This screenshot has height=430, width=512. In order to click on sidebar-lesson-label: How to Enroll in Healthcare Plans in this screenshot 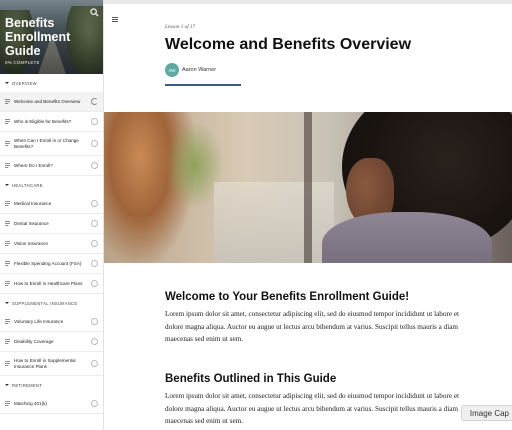, I will do `click(48, 283)`.